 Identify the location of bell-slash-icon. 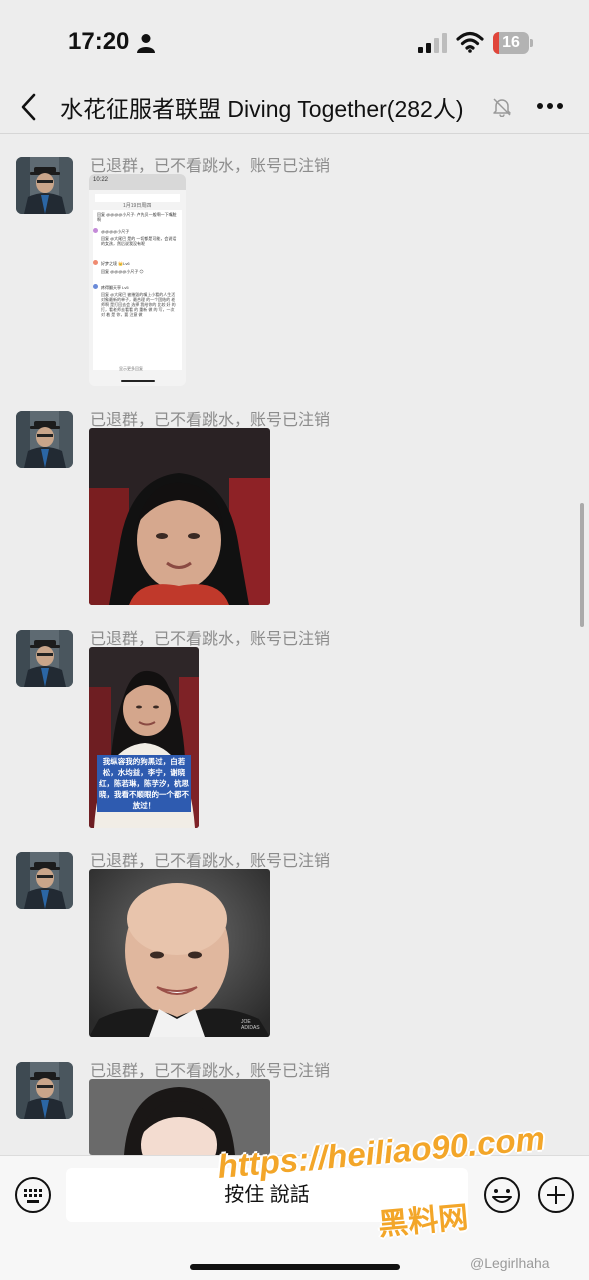
(502, 107).